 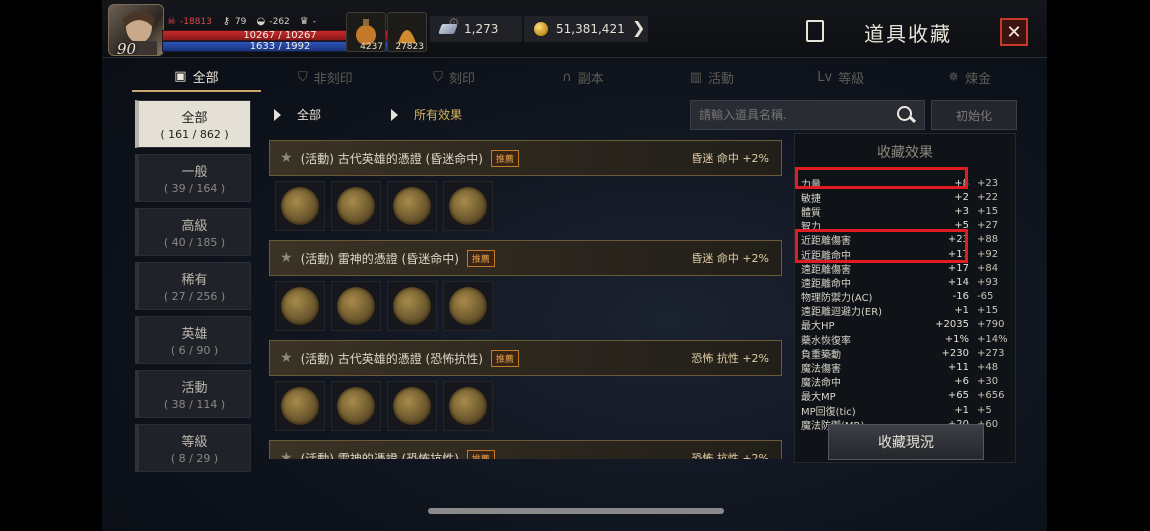 I want to click on collection-status-button: 收藏現況, so click(x=906, y=442).